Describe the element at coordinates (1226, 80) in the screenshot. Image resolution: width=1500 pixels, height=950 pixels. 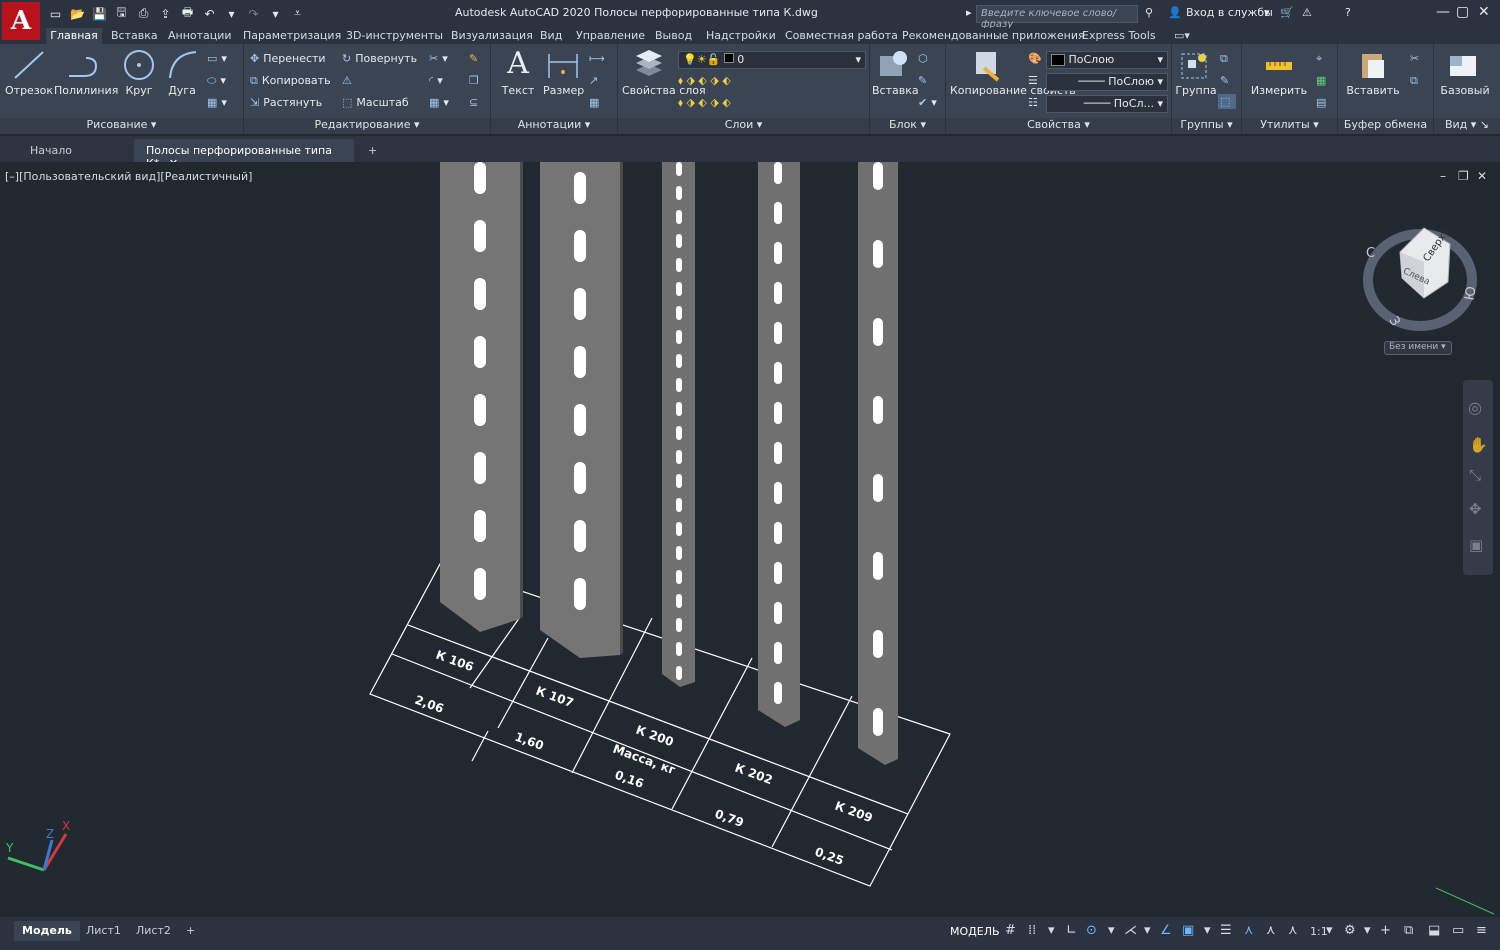
I see `group-edit-icon: ✎` at that location.